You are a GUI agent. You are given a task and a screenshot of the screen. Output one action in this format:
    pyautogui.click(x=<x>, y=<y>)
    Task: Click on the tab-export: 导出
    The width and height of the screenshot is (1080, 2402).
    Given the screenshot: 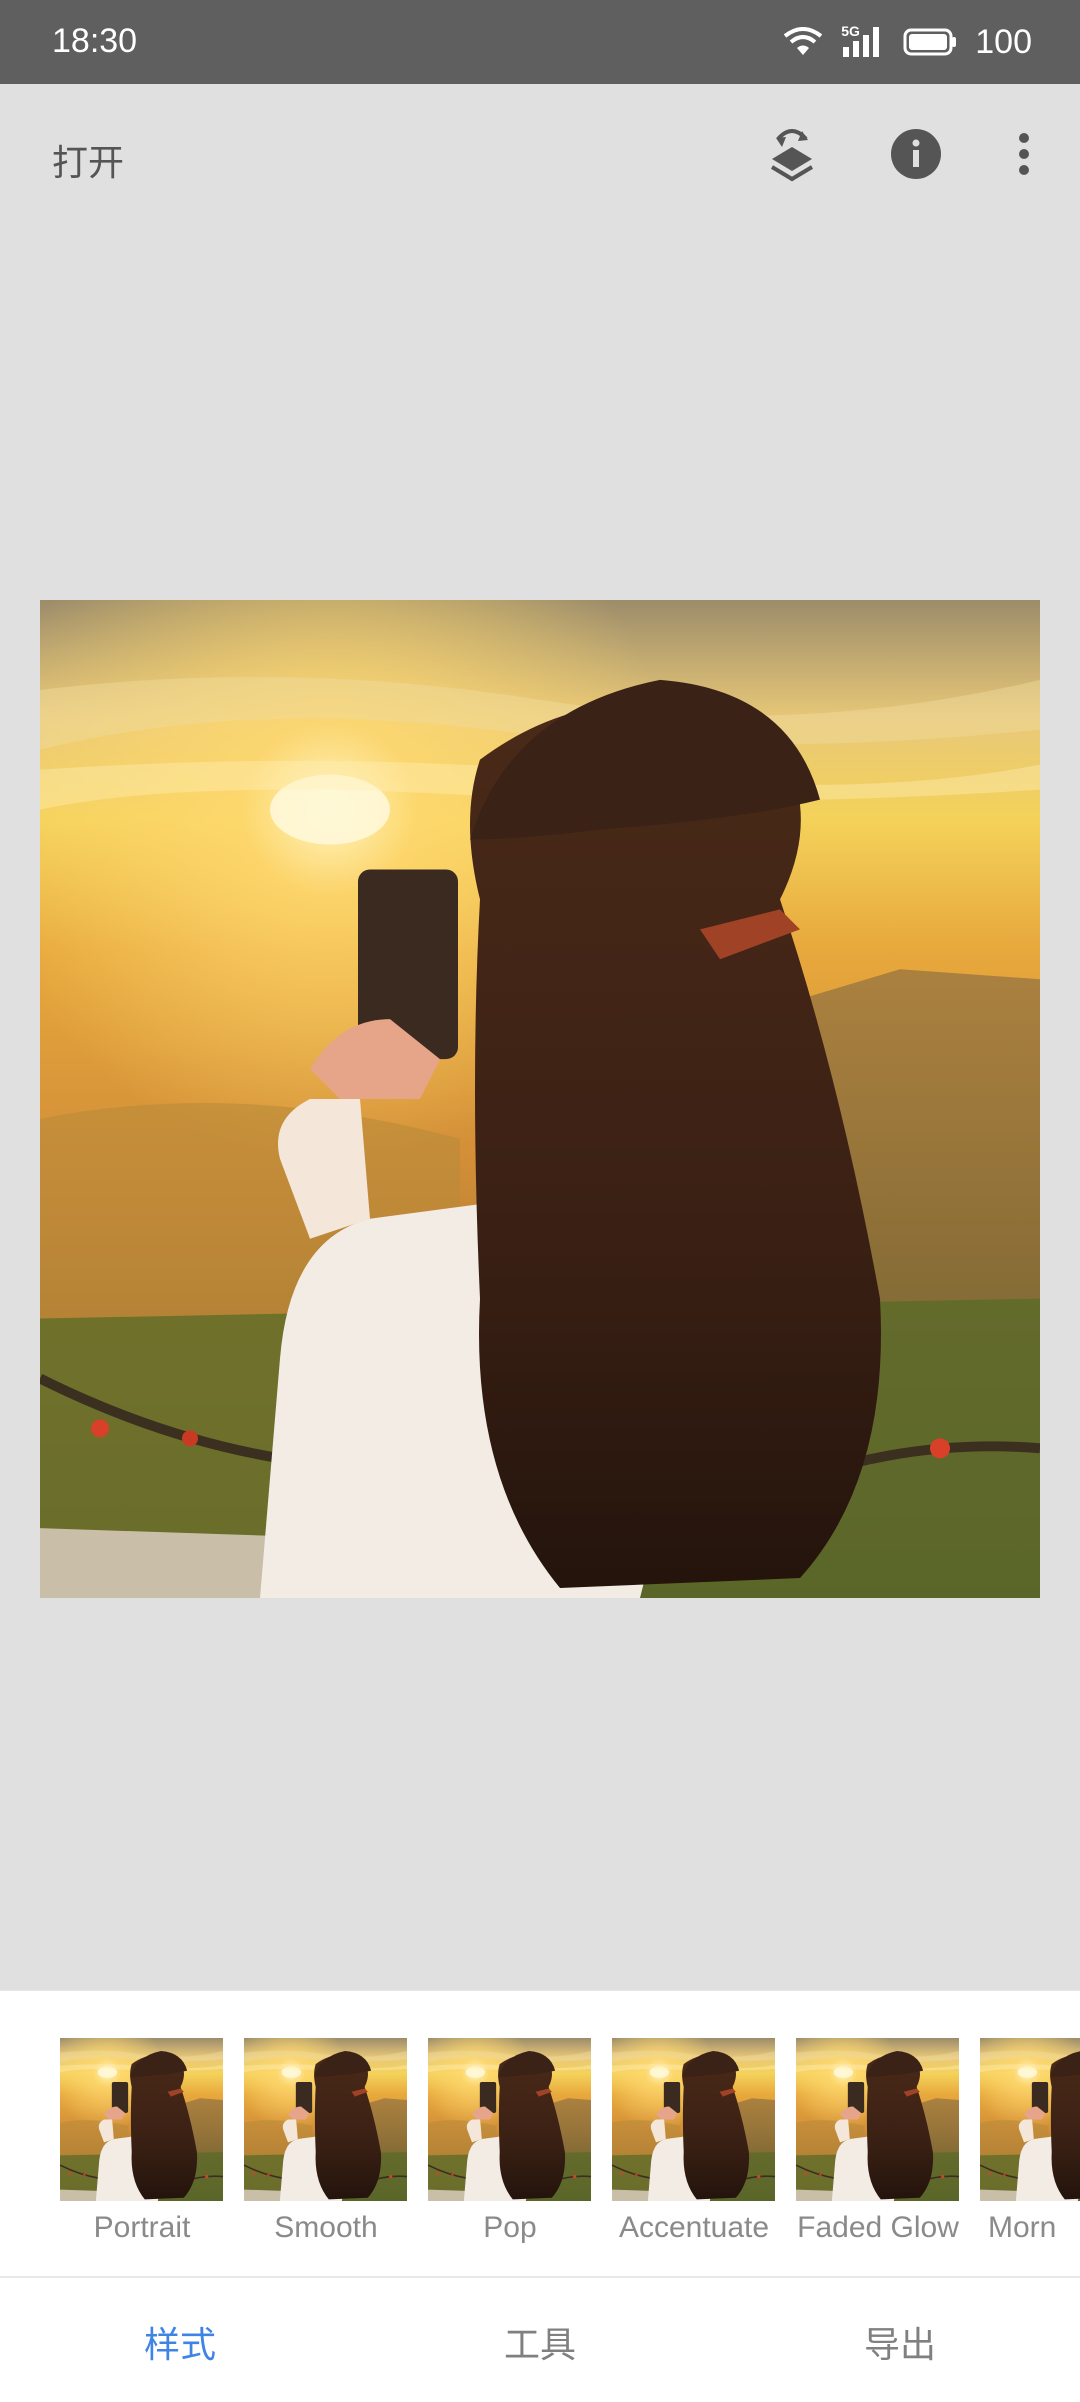 What is the action you would take?
    pyautogui.click(x=900, y=2342)
    